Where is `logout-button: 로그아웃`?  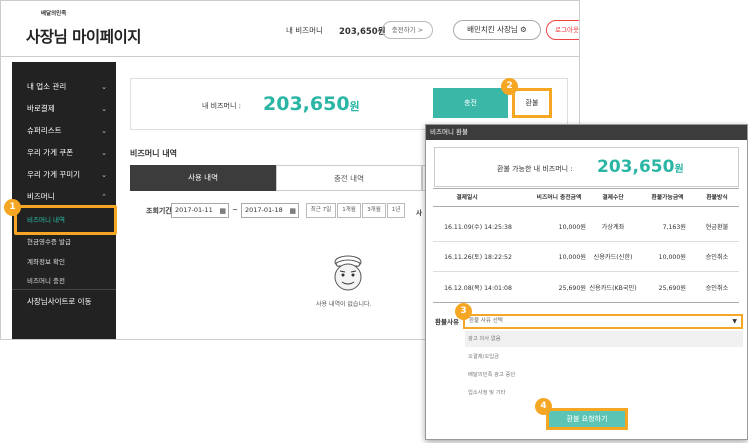 logout-button: 로그아웃 is located at coordinates (562, 30).